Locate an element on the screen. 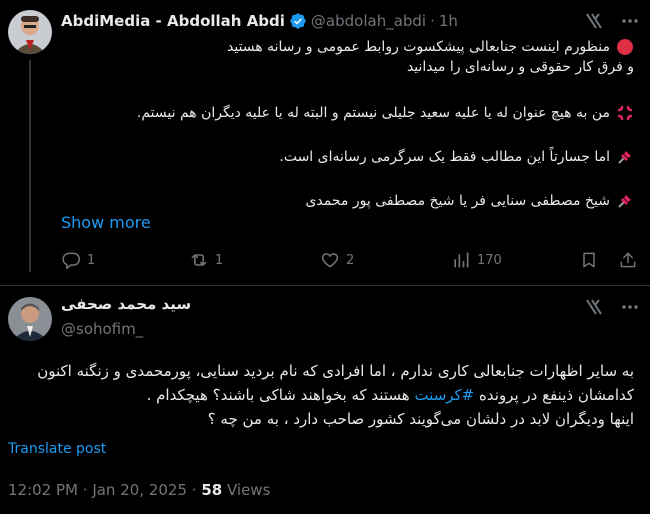 Image resolution: width=650 pixels, height=514 pixels. reply-action-bar: 1 1 2 170 is located at coordinates (351, 261).